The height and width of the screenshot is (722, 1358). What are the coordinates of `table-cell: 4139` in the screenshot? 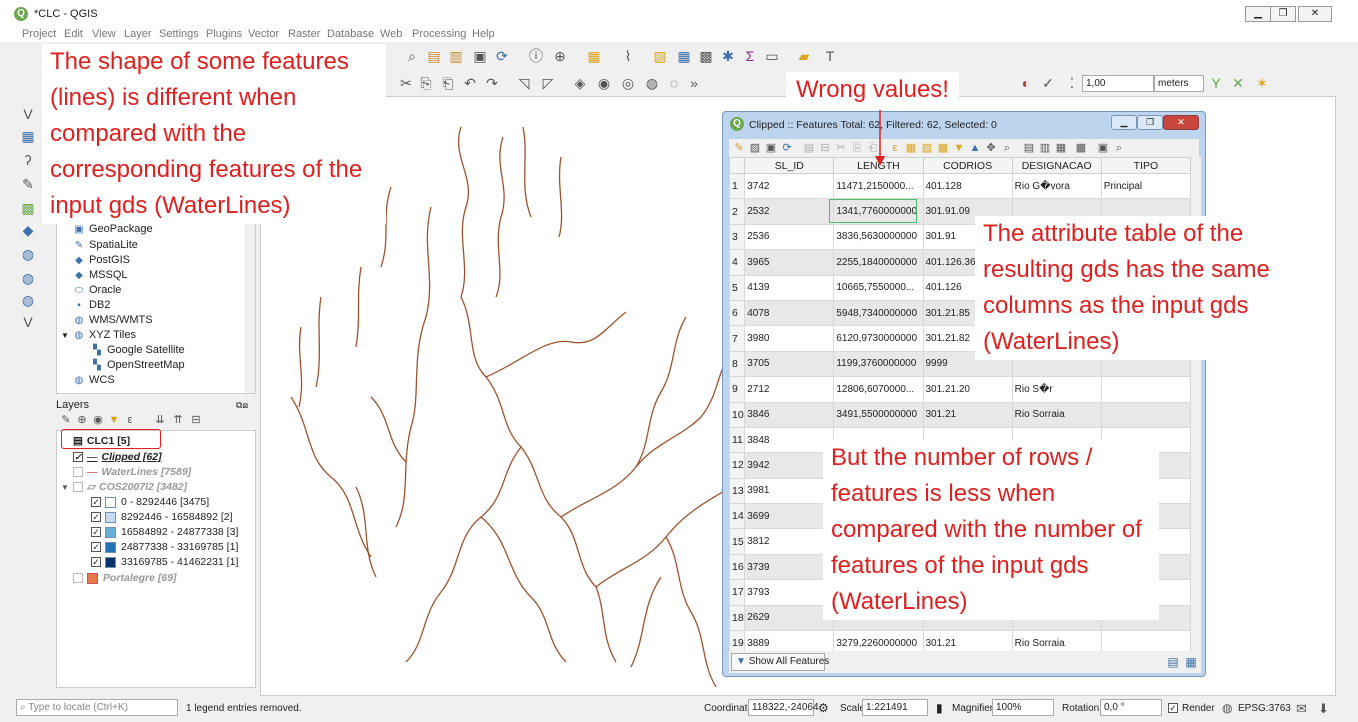 It's located at (789, 287).